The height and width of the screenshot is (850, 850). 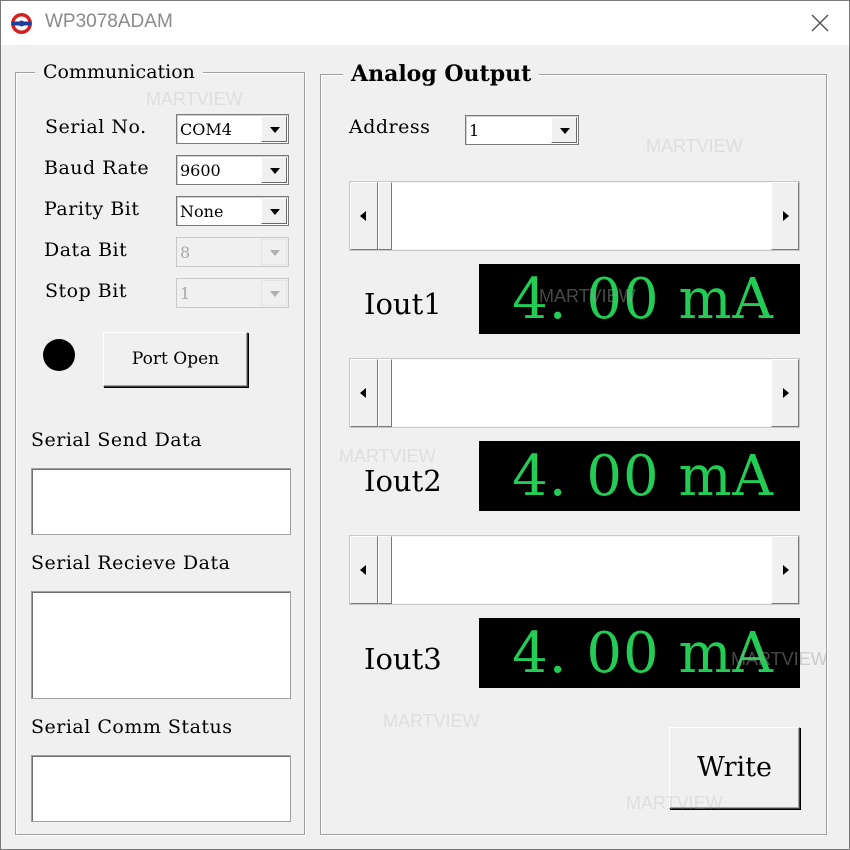 I want to click on receive-data-field, so click(x=161, y=645).